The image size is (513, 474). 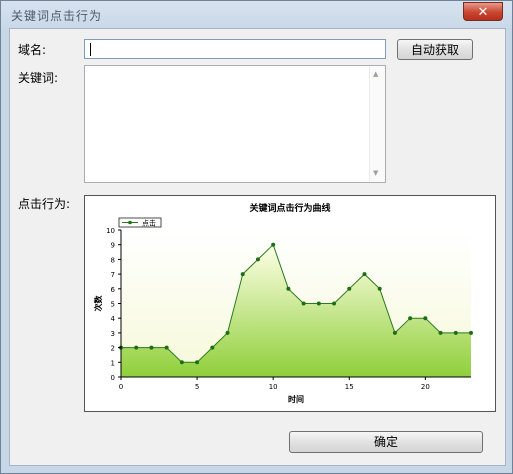 I want to click on close-button: ✕, so click(x=483, y=11).